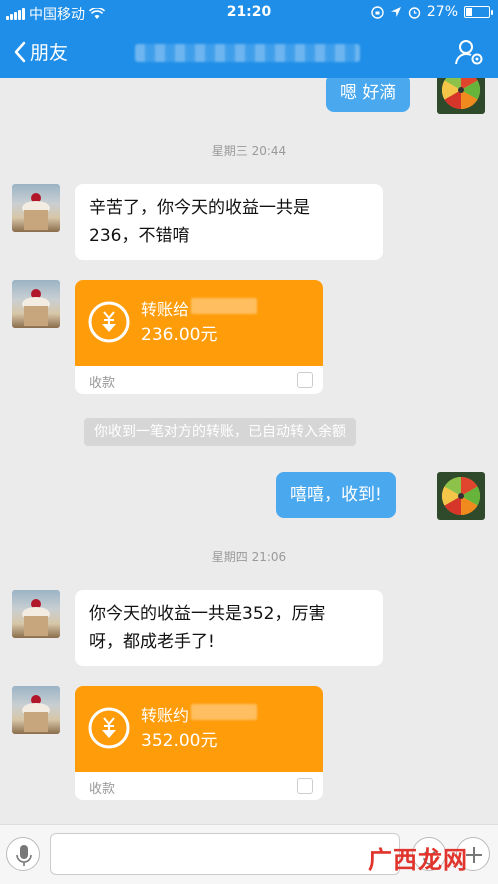  I want to click on message-bubble-incoming: 辛苦了，你今天的收益一共是 236，不错唷, so click(229, 222).